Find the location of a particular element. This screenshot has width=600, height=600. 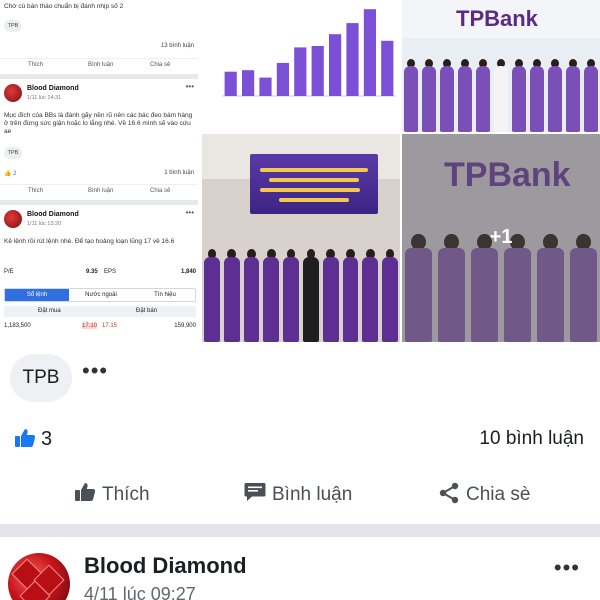

photo-more: TPBank +1 is located at coordinates (501, 238).